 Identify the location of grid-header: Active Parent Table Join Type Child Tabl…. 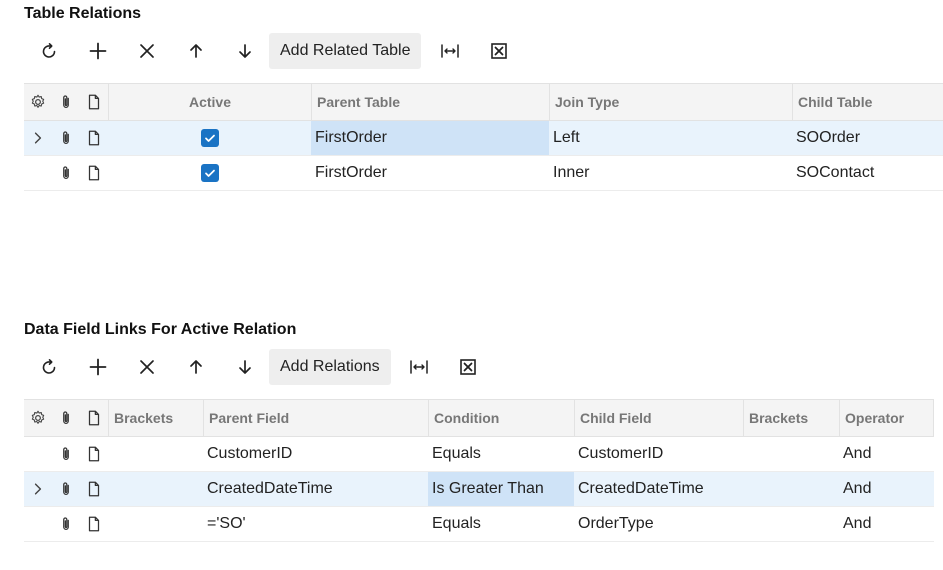
(483, 102).